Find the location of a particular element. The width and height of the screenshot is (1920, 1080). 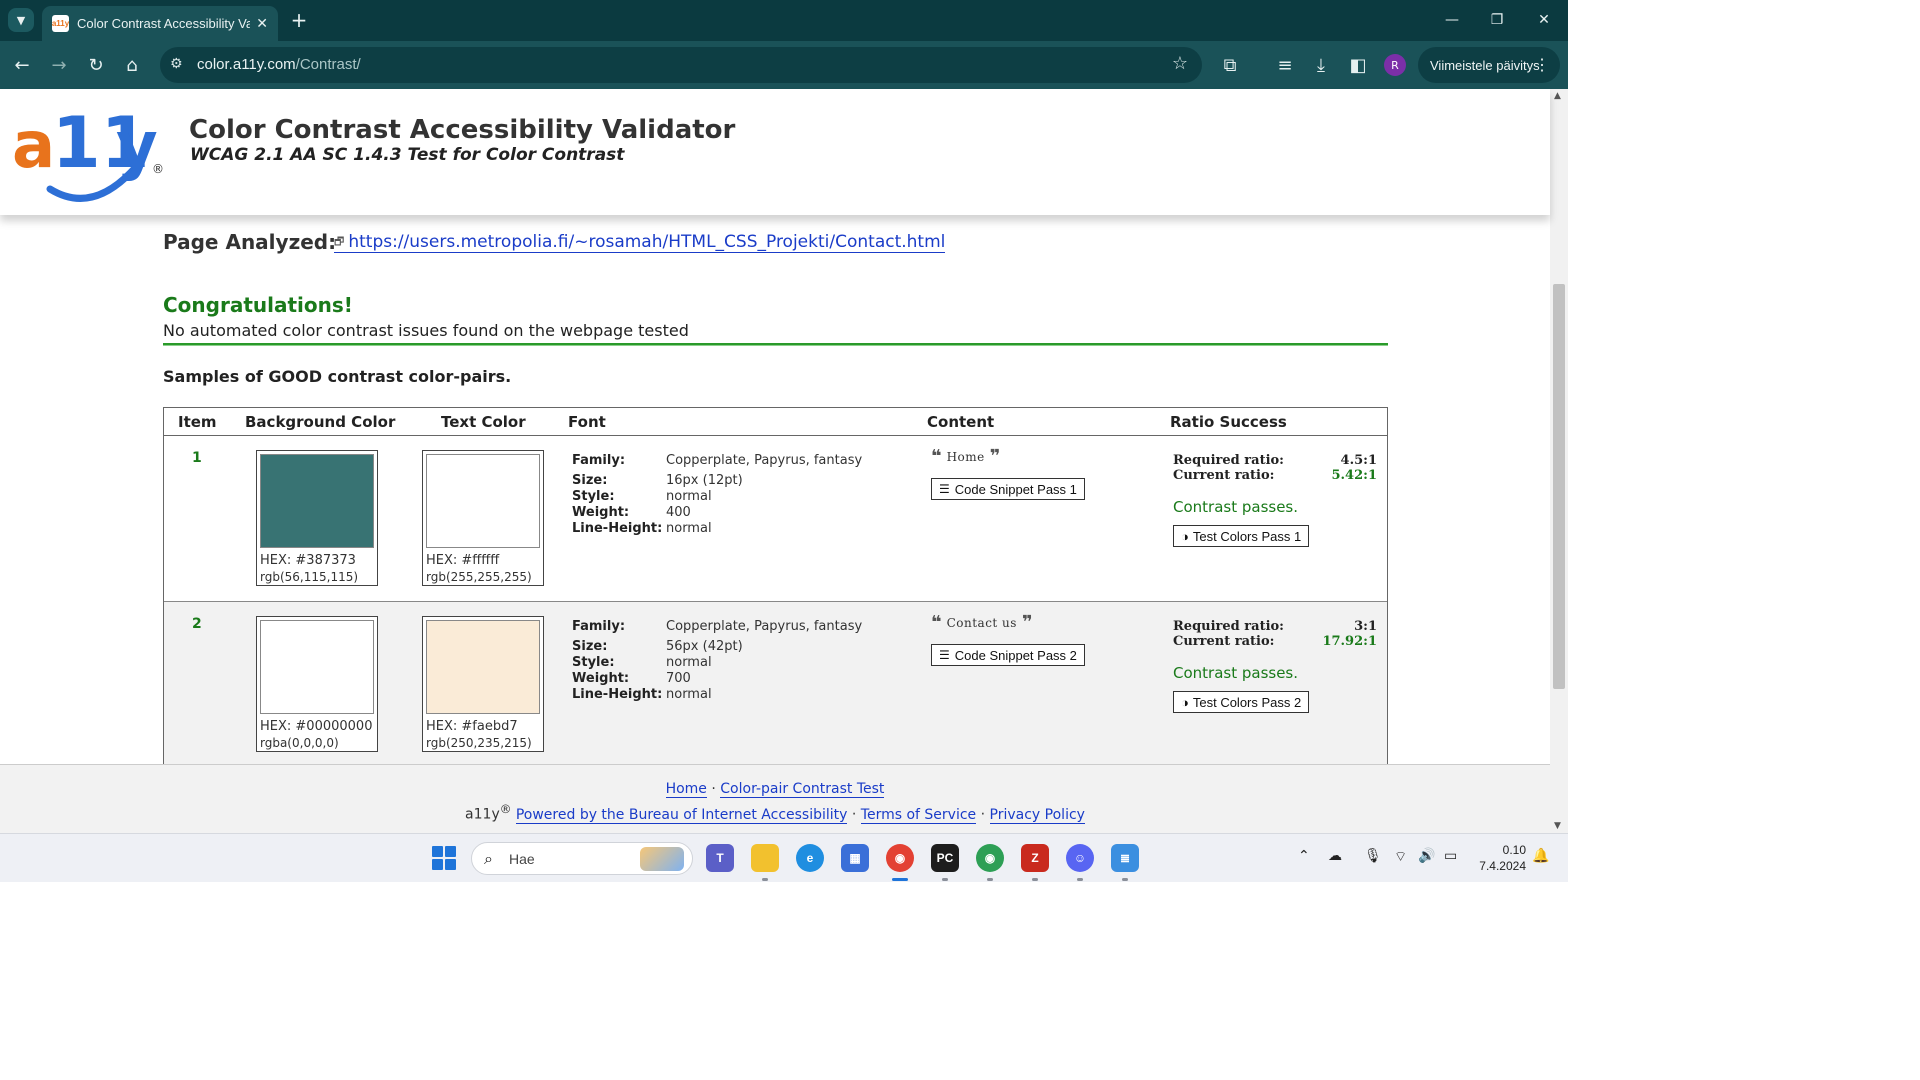

home-icon: ⌂ is located at coordinates (132, 65).